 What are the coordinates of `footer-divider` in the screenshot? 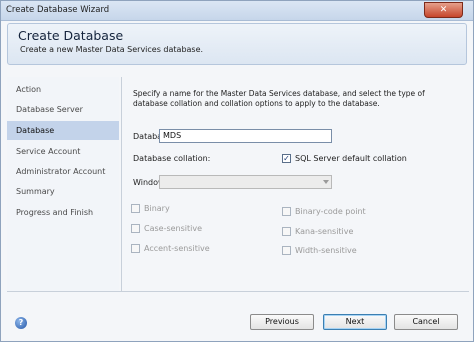 It's located at (238, 291).